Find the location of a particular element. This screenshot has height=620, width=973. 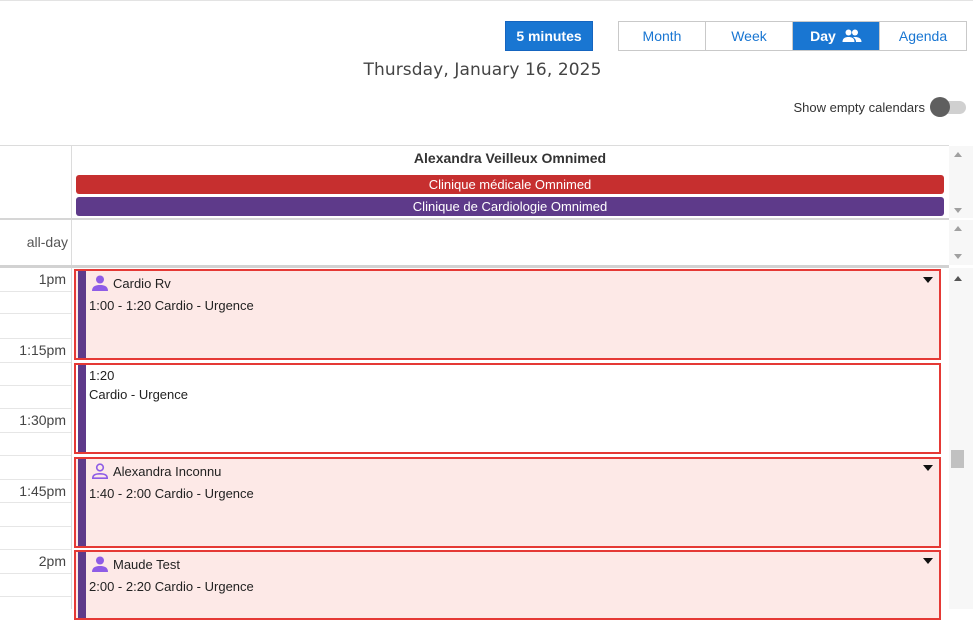

week-view-button: Week is located at coordinates (749, 36).